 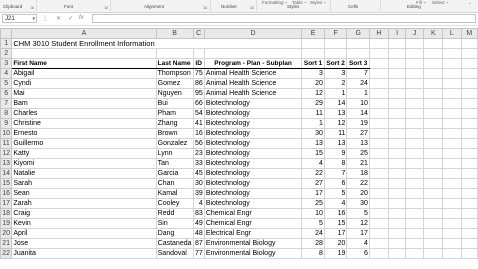 I want to click on sort-3-cell: 13, so click(x=358, y=143).